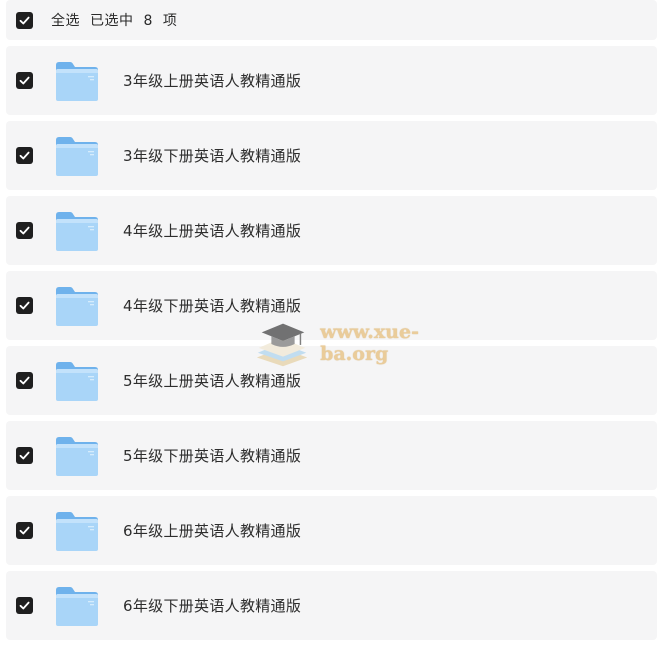 The image size is (657, 645). I want to click on select-all-checkbox, so click(24, 20).